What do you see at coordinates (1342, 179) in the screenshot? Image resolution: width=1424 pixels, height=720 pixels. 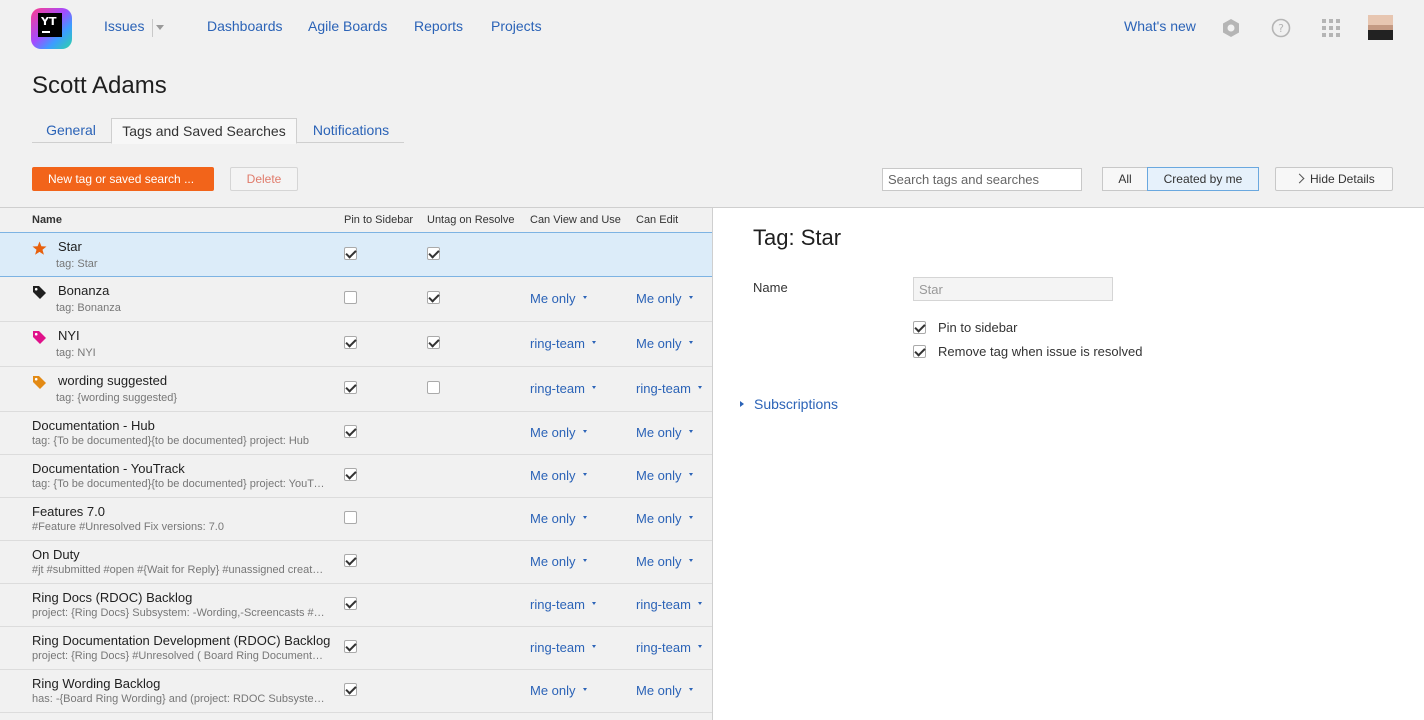 I see `hide-details-label: Hide Details` at bounding box center [1342, 179].